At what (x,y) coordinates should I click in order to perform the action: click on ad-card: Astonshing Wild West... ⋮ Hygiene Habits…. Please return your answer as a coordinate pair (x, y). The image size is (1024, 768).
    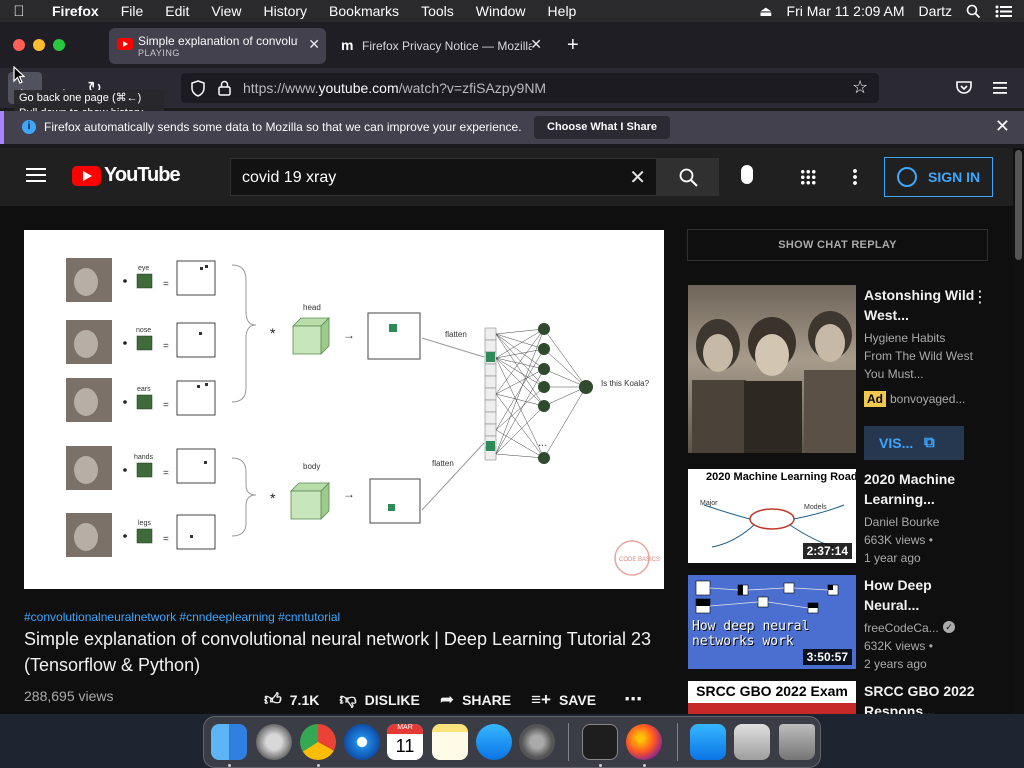
    Looking at the image, I should click on (838, 375).